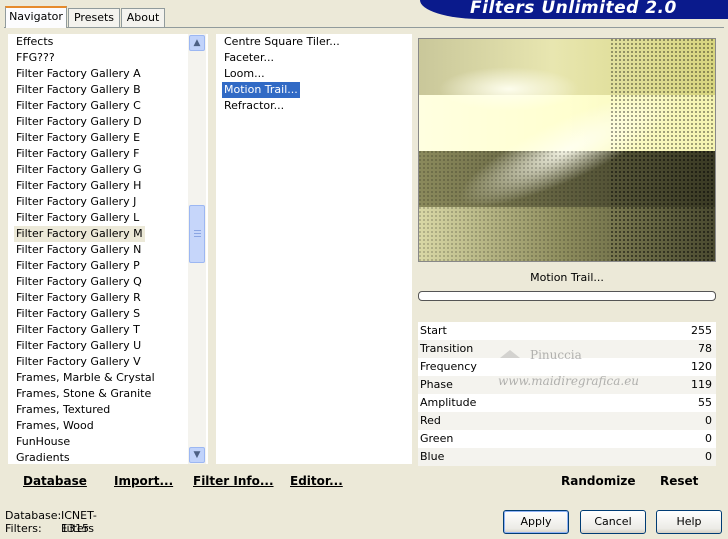  What do you see at coordinates (79, 234) in the screenshot?
I see `category-item: Filter Factory Gallery M` at bounding box center [79, 234].